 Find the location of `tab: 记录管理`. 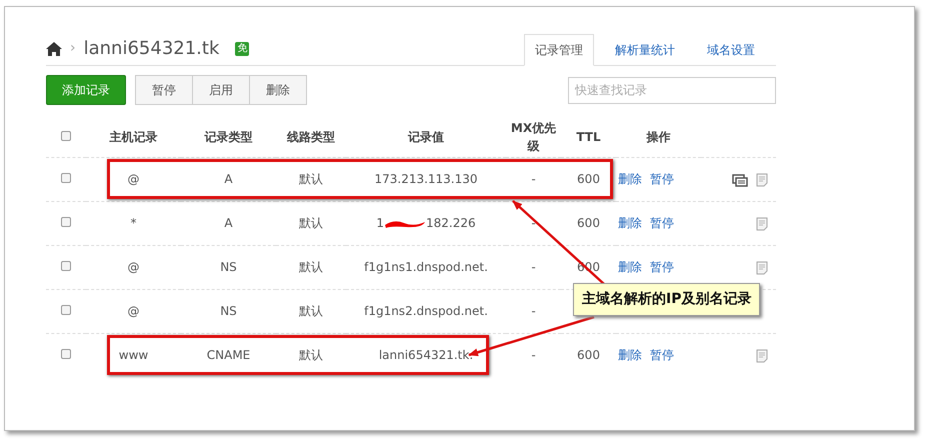

tab: 记录管理 is located at coordinates (559, 50).